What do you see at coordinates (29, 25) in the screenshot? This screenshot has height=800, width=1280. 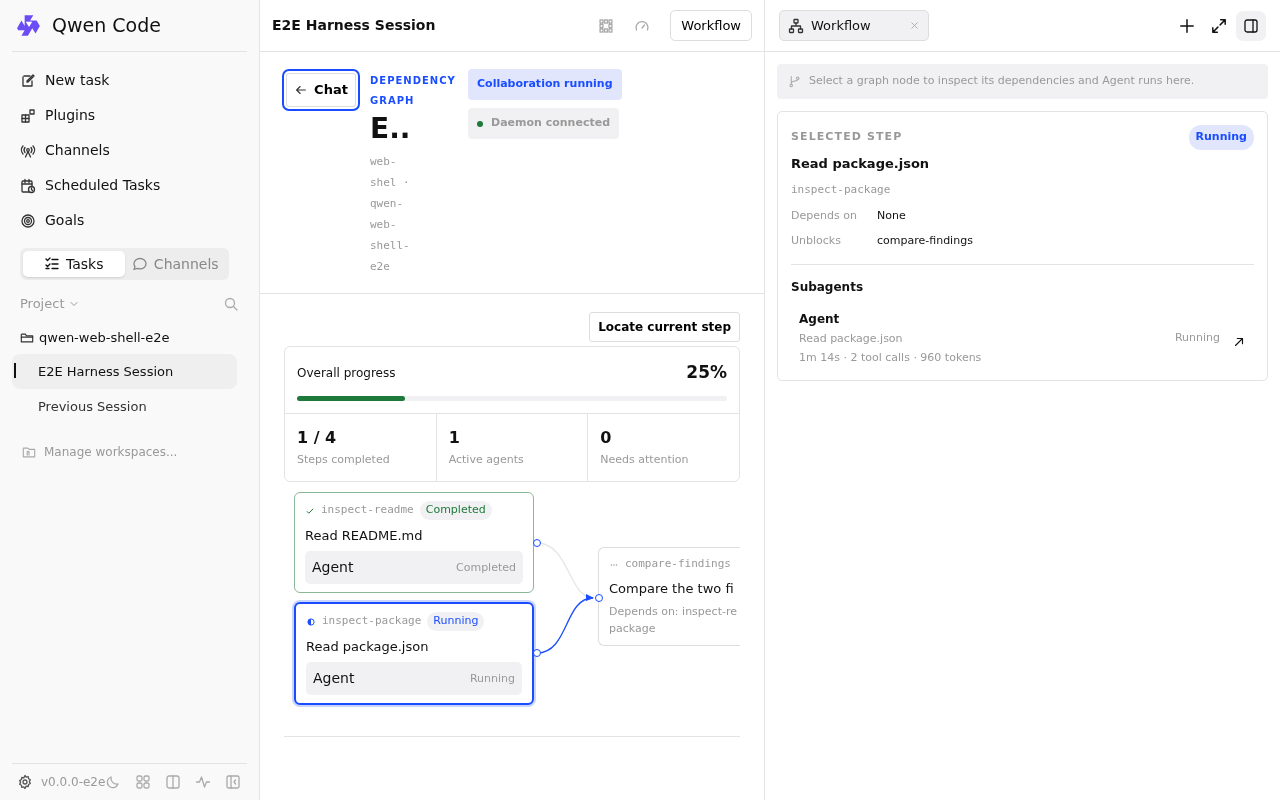 I see `logo-icon` at bounding box center [29, 25].